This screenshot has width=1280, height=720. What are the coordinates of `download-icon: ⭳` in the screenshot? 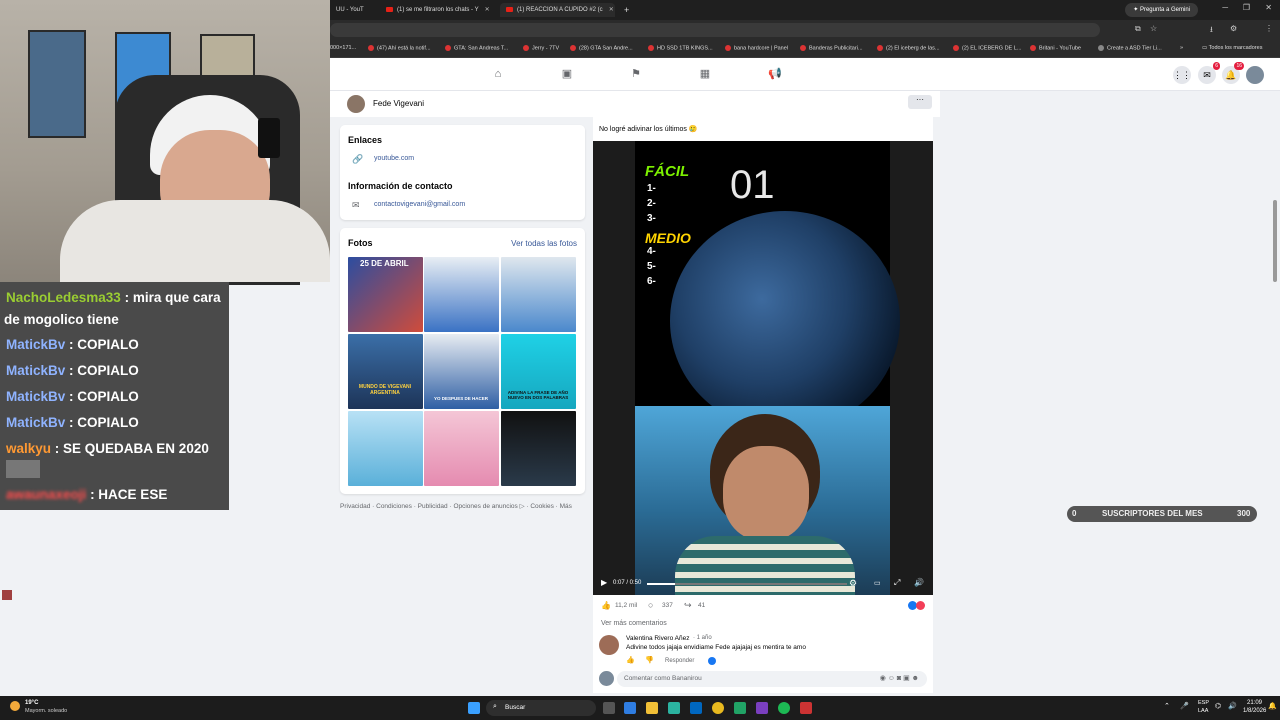 It's located at (1211, 31).